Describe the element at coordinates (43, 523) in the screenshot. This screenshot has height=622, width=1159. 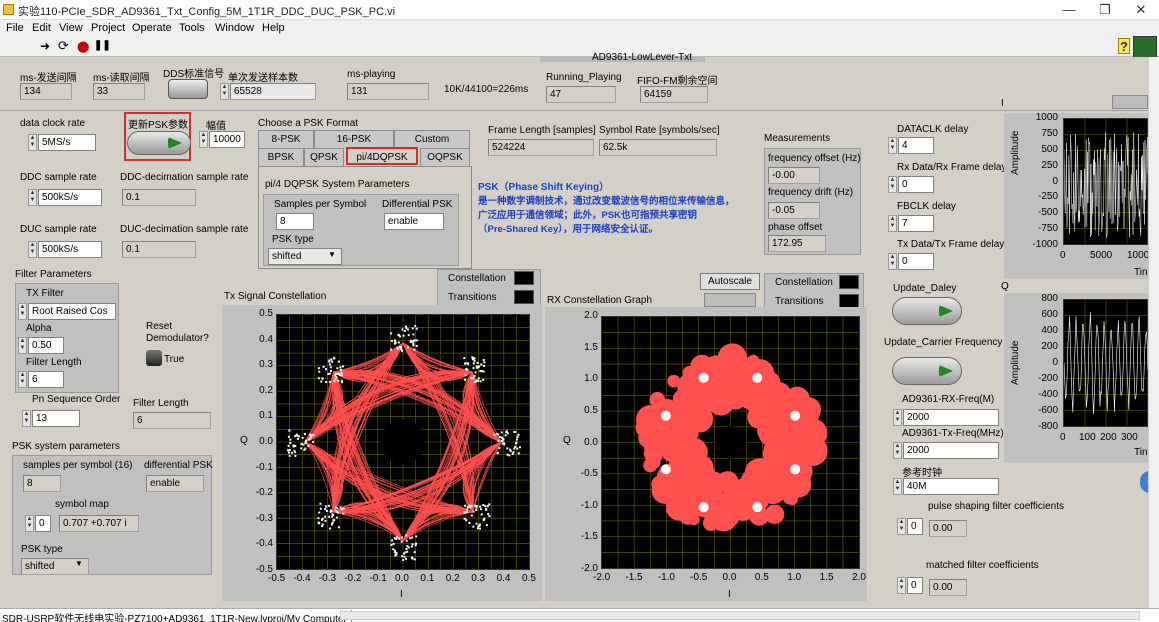
I see `symbol-map-index: 0` at that location.